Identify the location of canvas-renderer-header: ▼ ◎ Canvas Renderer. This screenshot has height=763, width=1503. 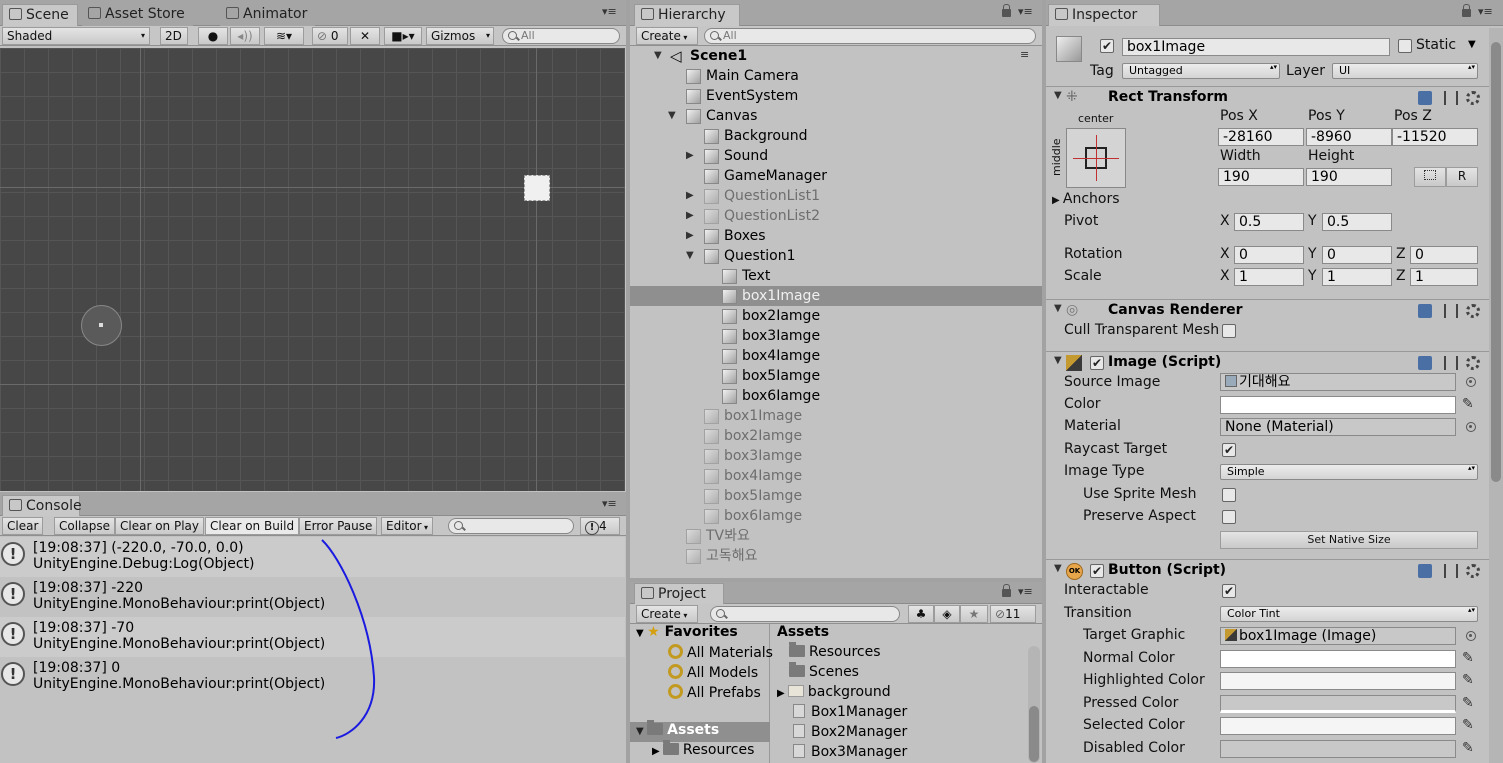
(1267, 310).